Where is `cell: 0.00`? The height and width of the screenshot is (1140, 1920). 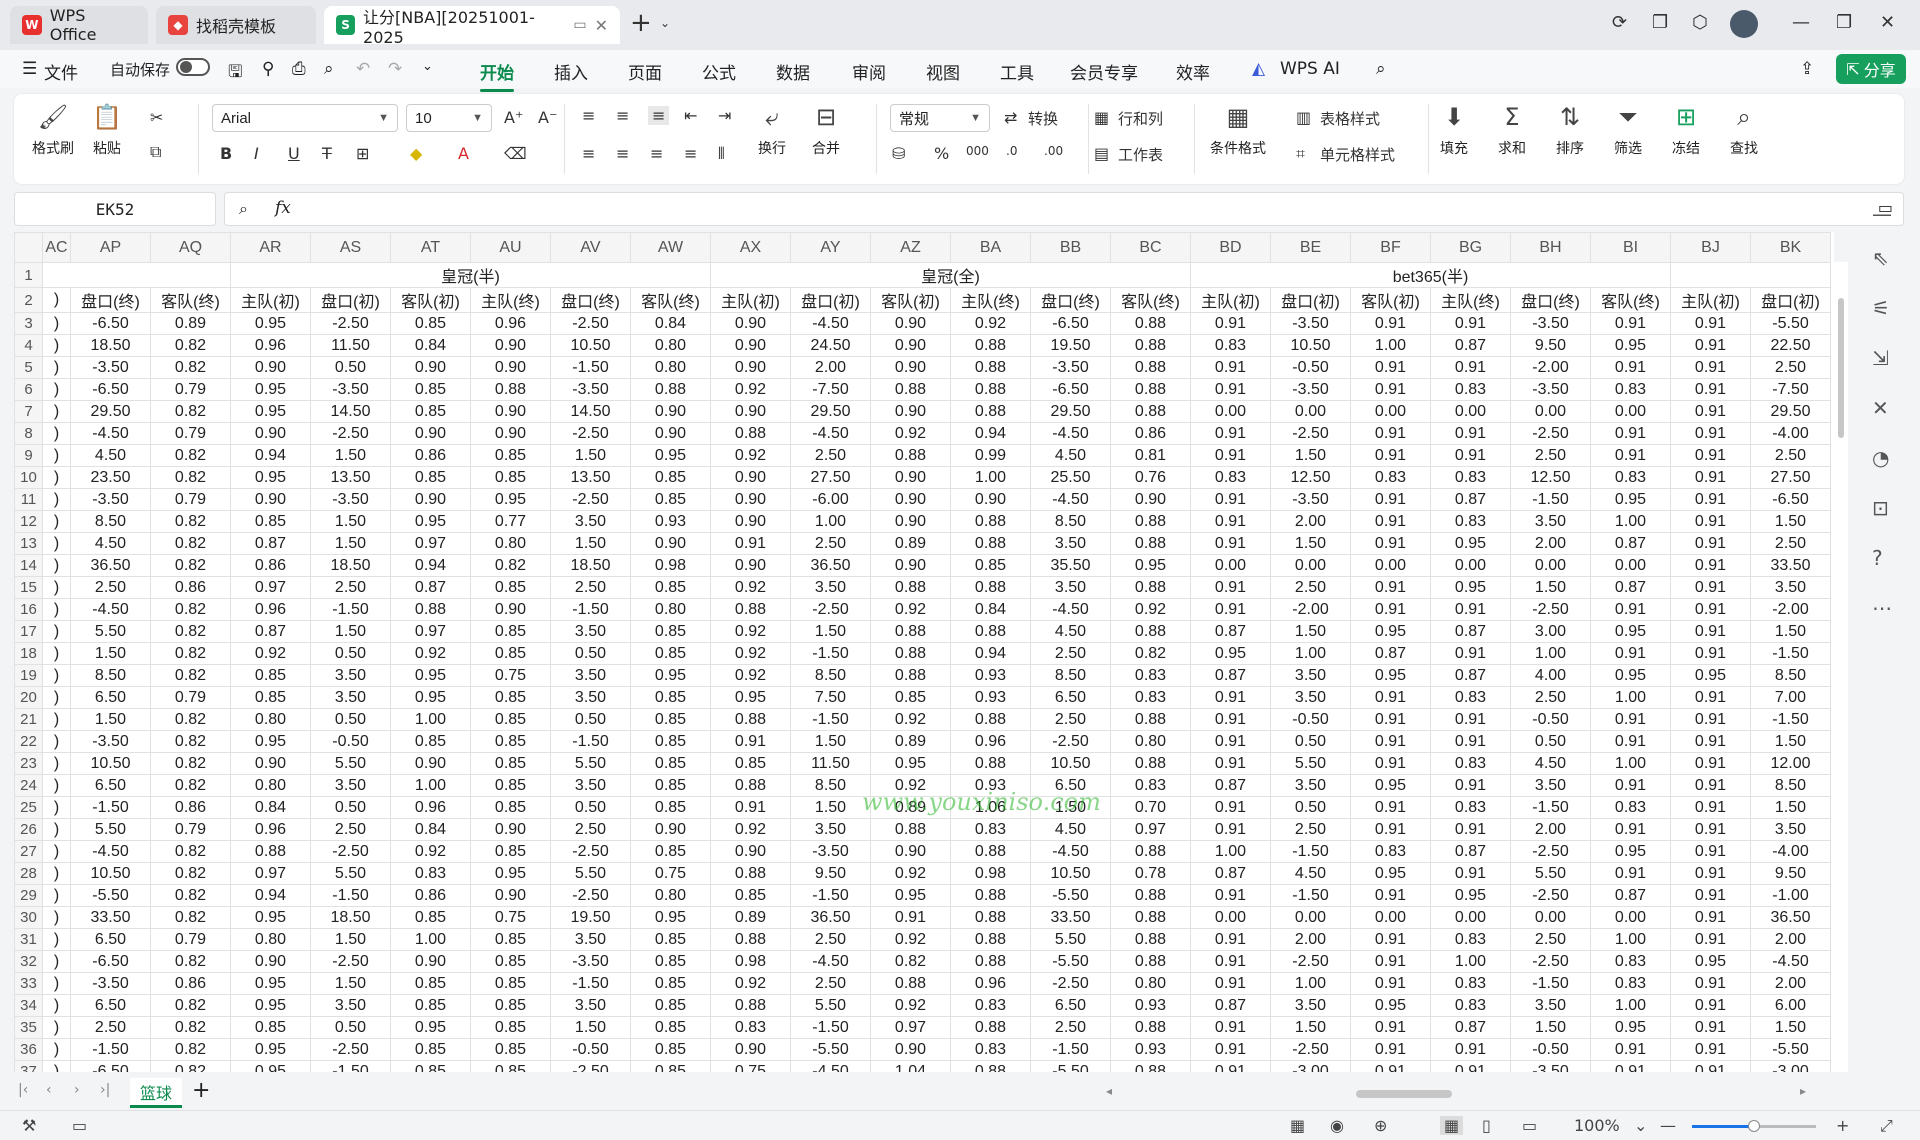 cell: 0.00 is located at coordinates (1470, 565).